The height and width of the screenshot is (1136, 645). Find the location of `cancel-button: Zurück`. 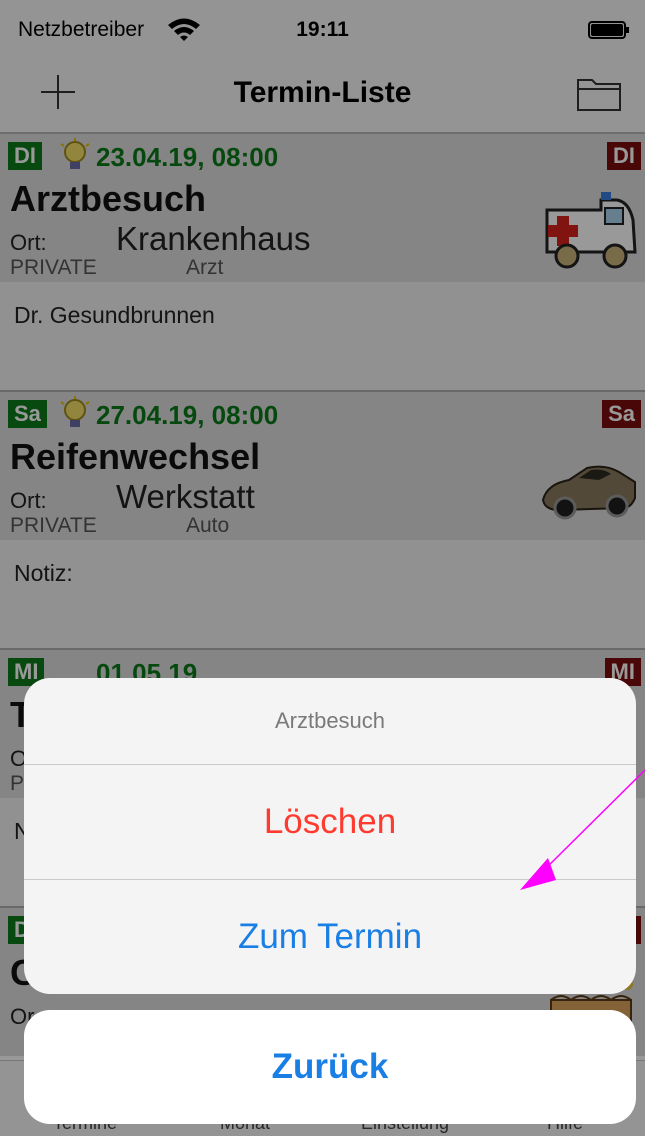

cancel-button: Zurück is located at coordinates (330, 1067).